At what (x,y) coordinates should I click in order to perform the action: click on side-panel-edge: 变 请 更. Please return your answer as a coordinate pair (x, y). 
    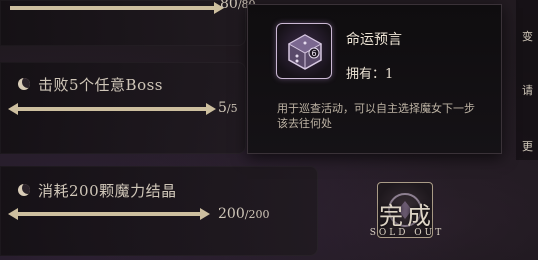
    Looking at the image, I should click on (527, 80).